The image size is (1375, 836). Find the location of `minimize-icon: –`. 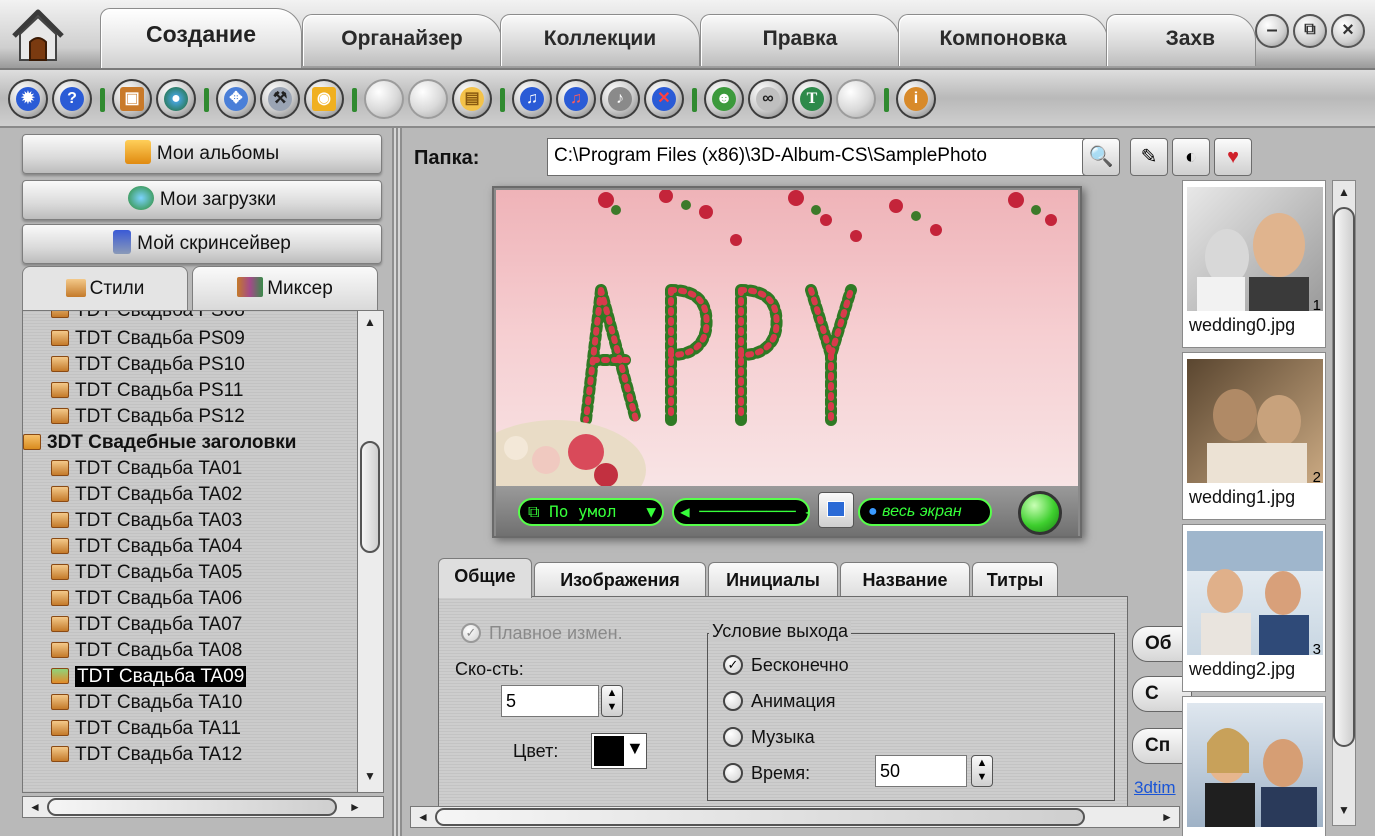

minimize-icon: – is located at coordinates (1272, 31).